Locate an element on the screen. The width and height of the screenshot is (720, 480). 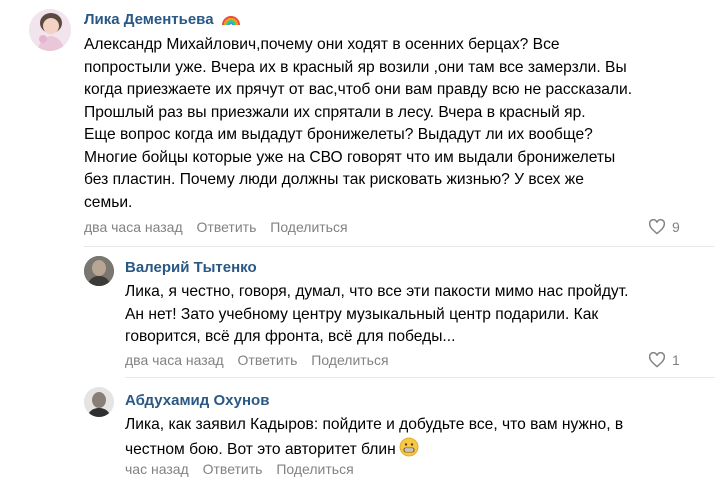
like-button: 9 is located at coordinates (664, 227).